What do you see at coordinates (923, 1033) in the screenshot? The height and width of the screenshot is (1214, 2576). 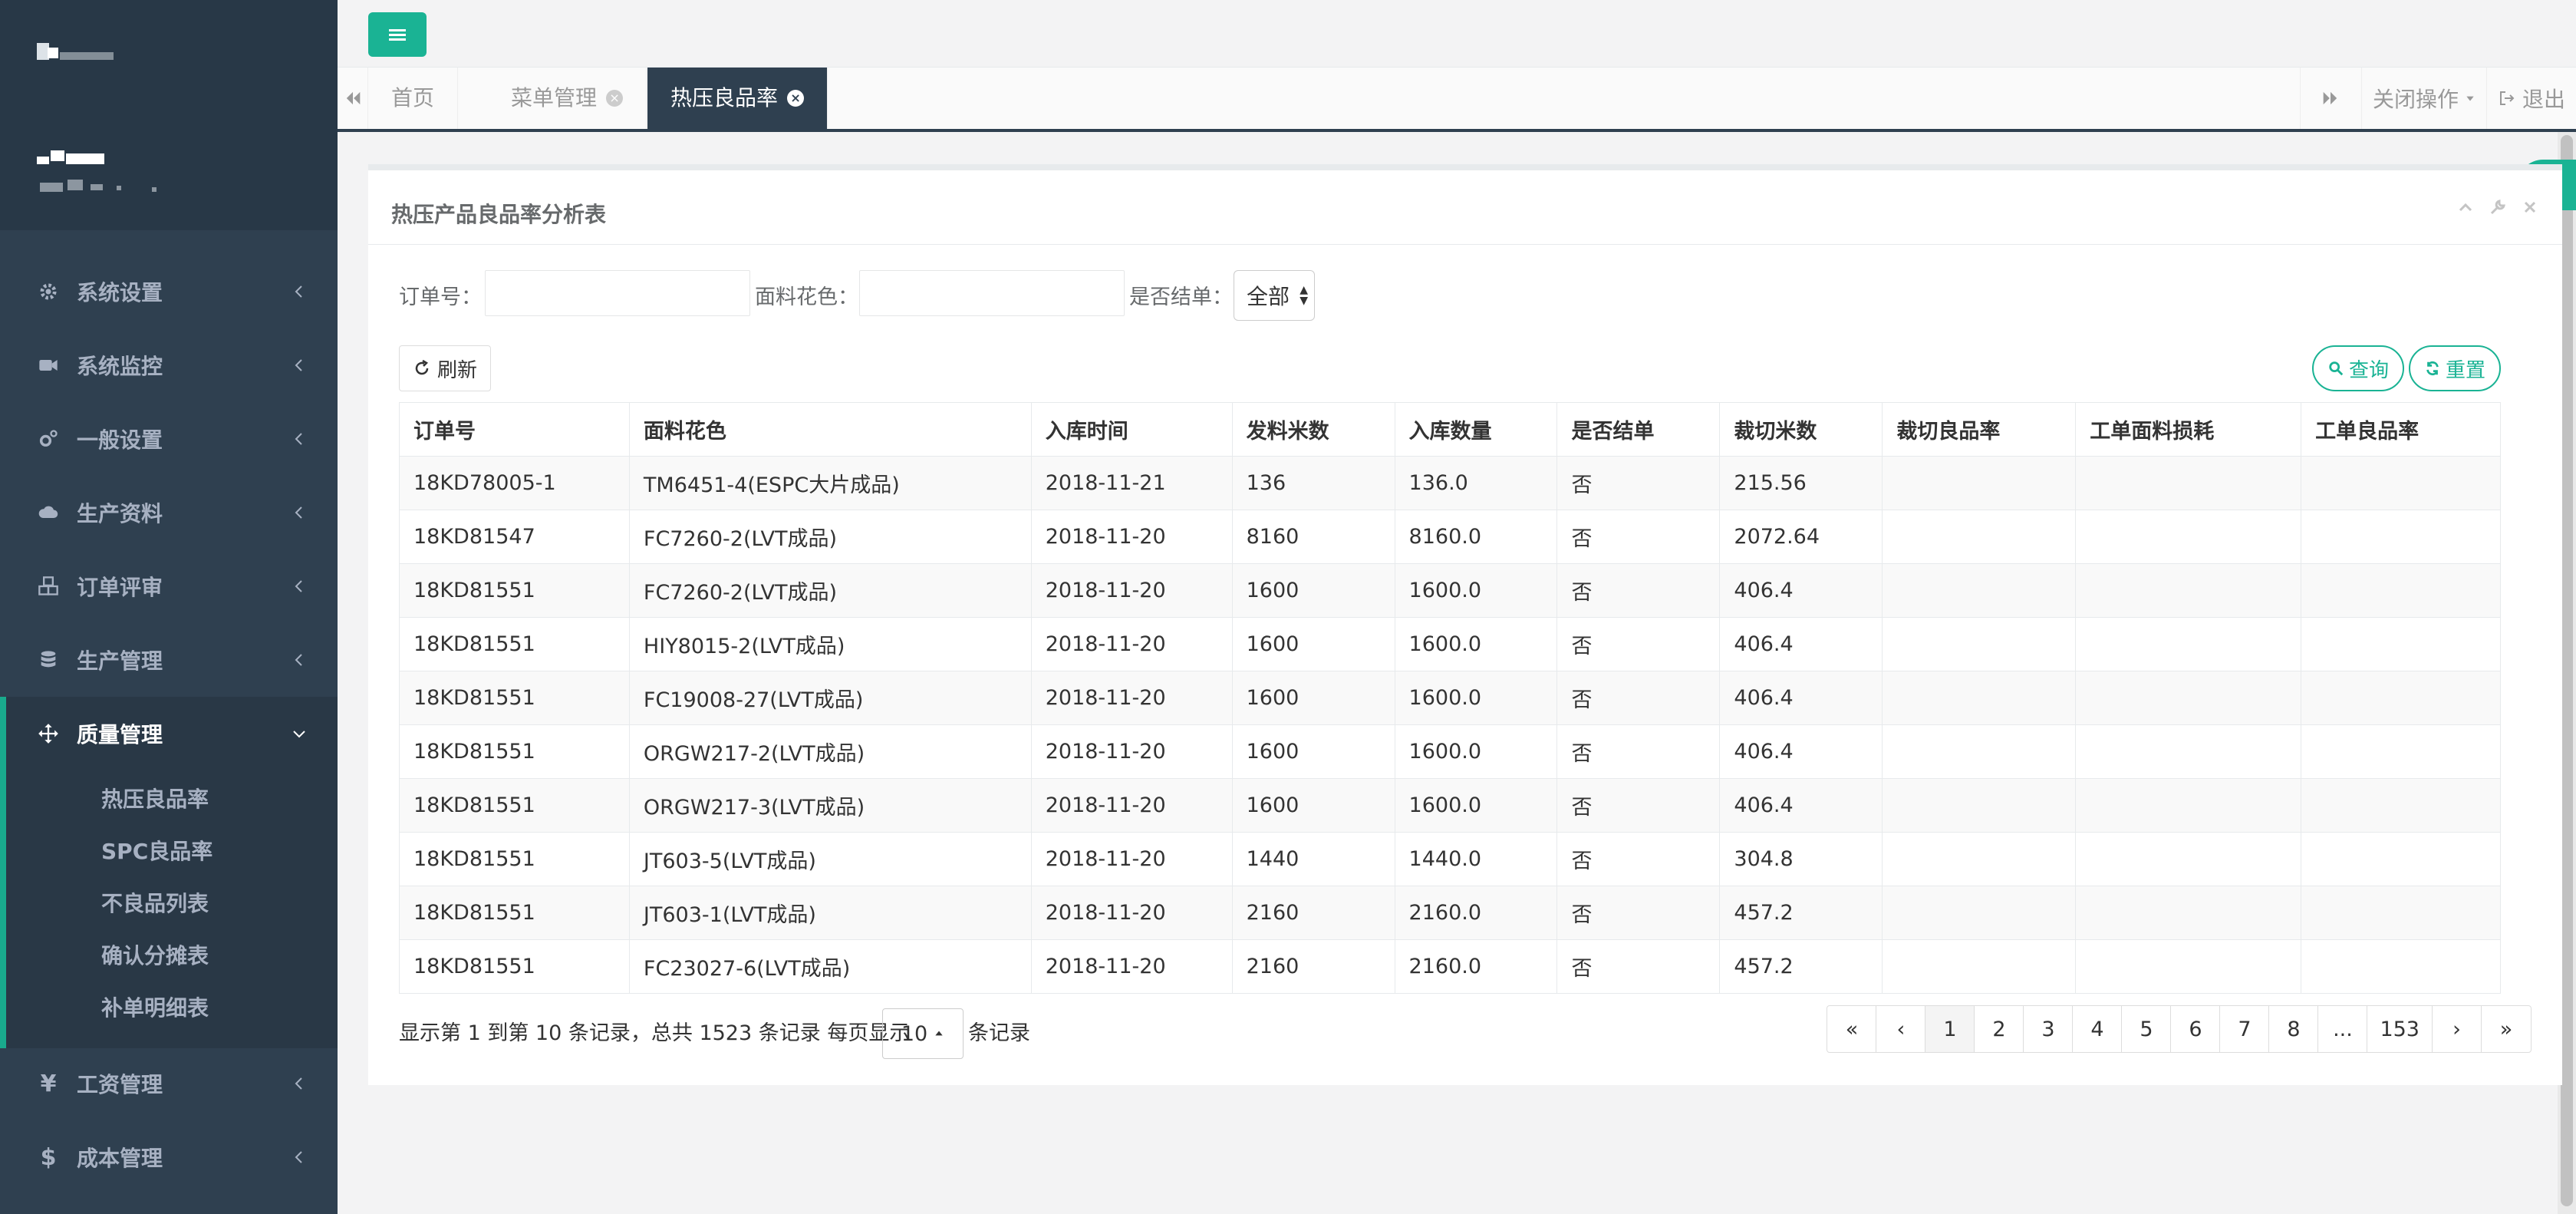 I see `page-size-select: 10` at bounding box center [923, 1033].